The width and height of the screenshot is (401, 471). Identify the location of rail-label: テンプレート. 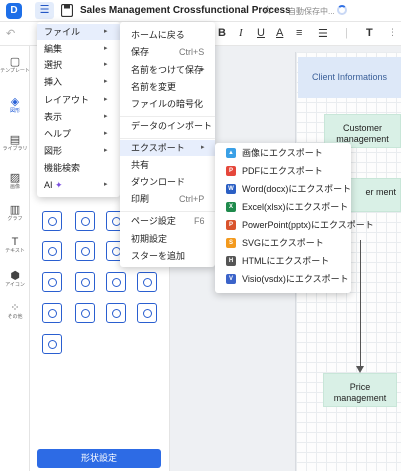
(15, 71).